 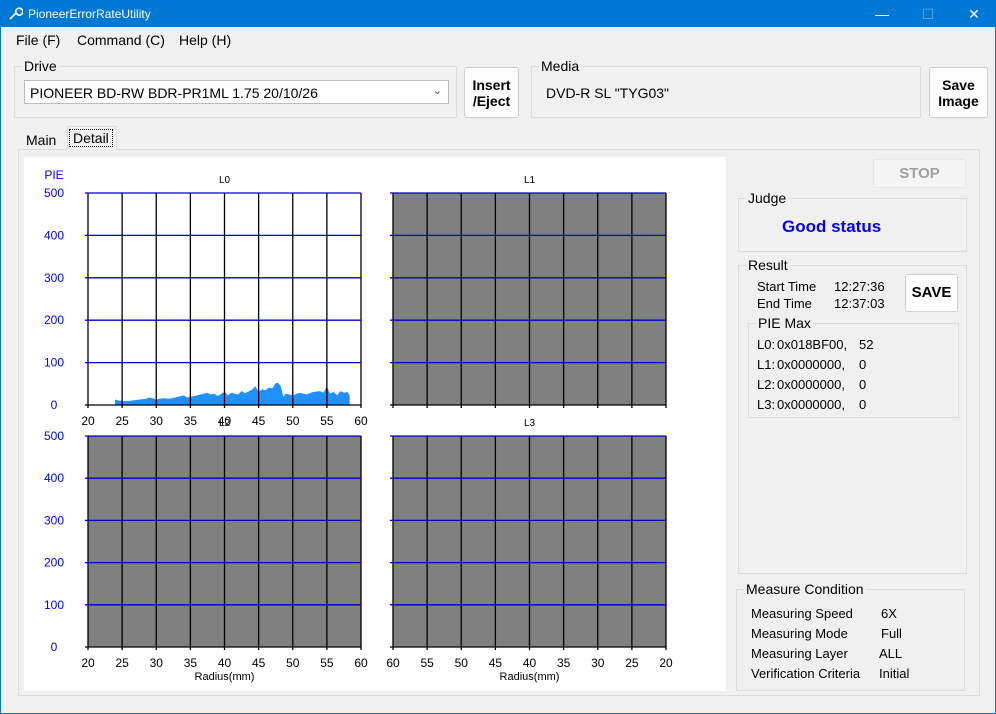 I want to click on end-time-value: 12:37:03, so click(x=859, y=303).